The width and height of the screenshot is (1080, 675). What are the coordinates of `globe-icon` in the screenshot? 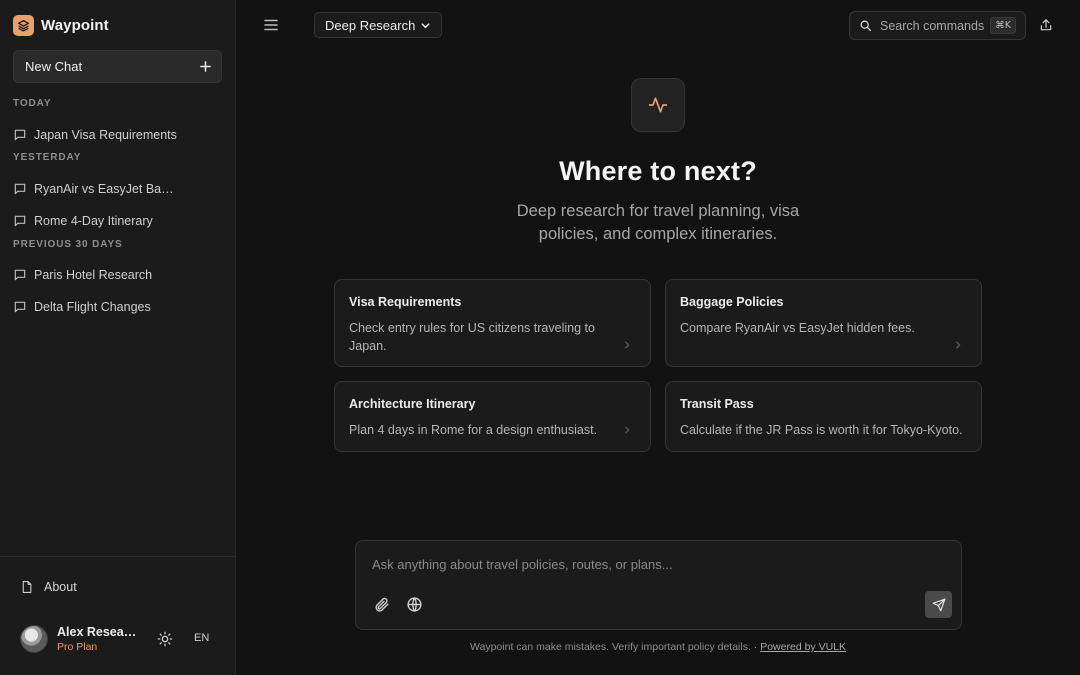 It's located at (414, 604).